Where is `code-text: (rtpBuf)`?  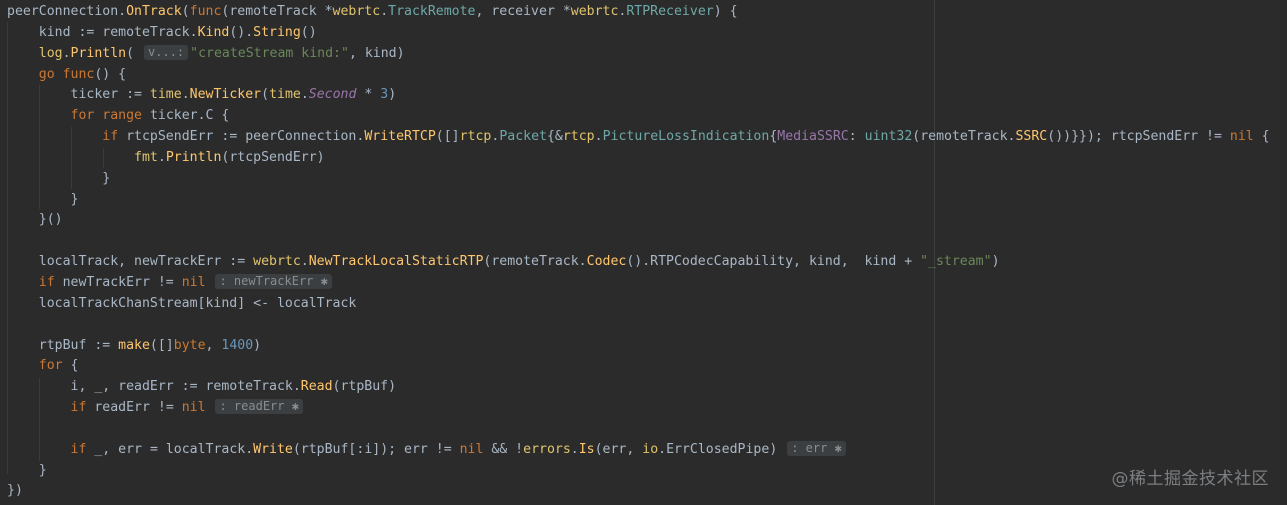 code-text: (rtpBuf) is located at coordinates (364, 387).